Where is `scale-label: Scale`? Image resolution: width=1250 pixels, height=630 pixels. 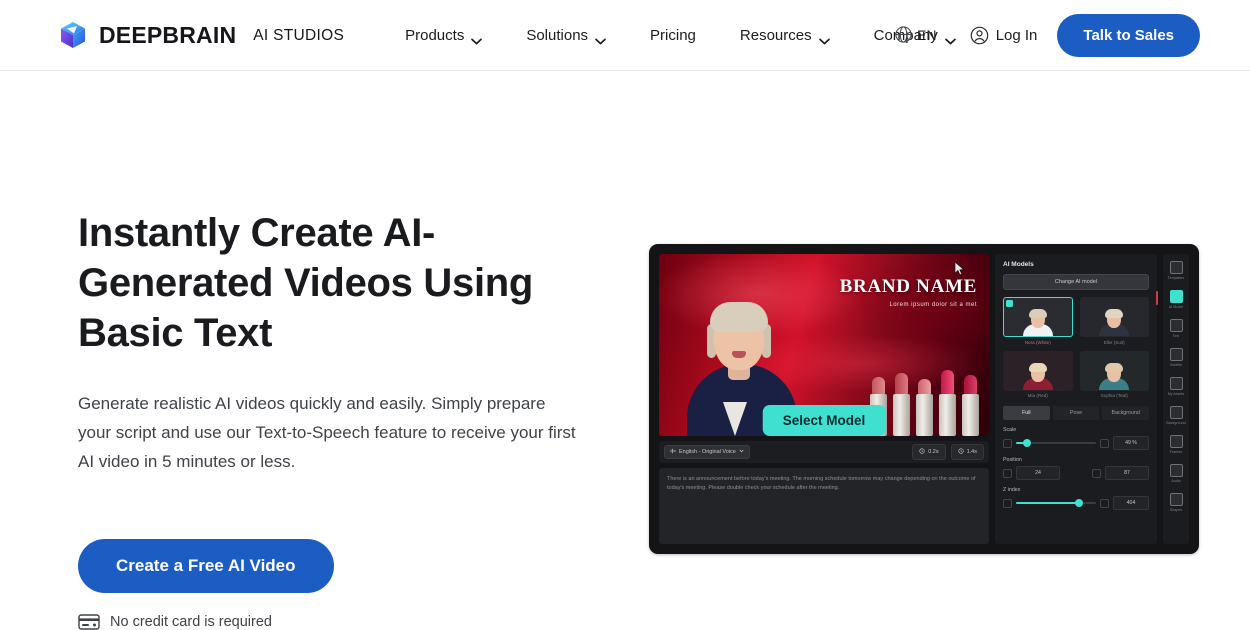
scale-label: Scale is located at coordinates (1010, 430).